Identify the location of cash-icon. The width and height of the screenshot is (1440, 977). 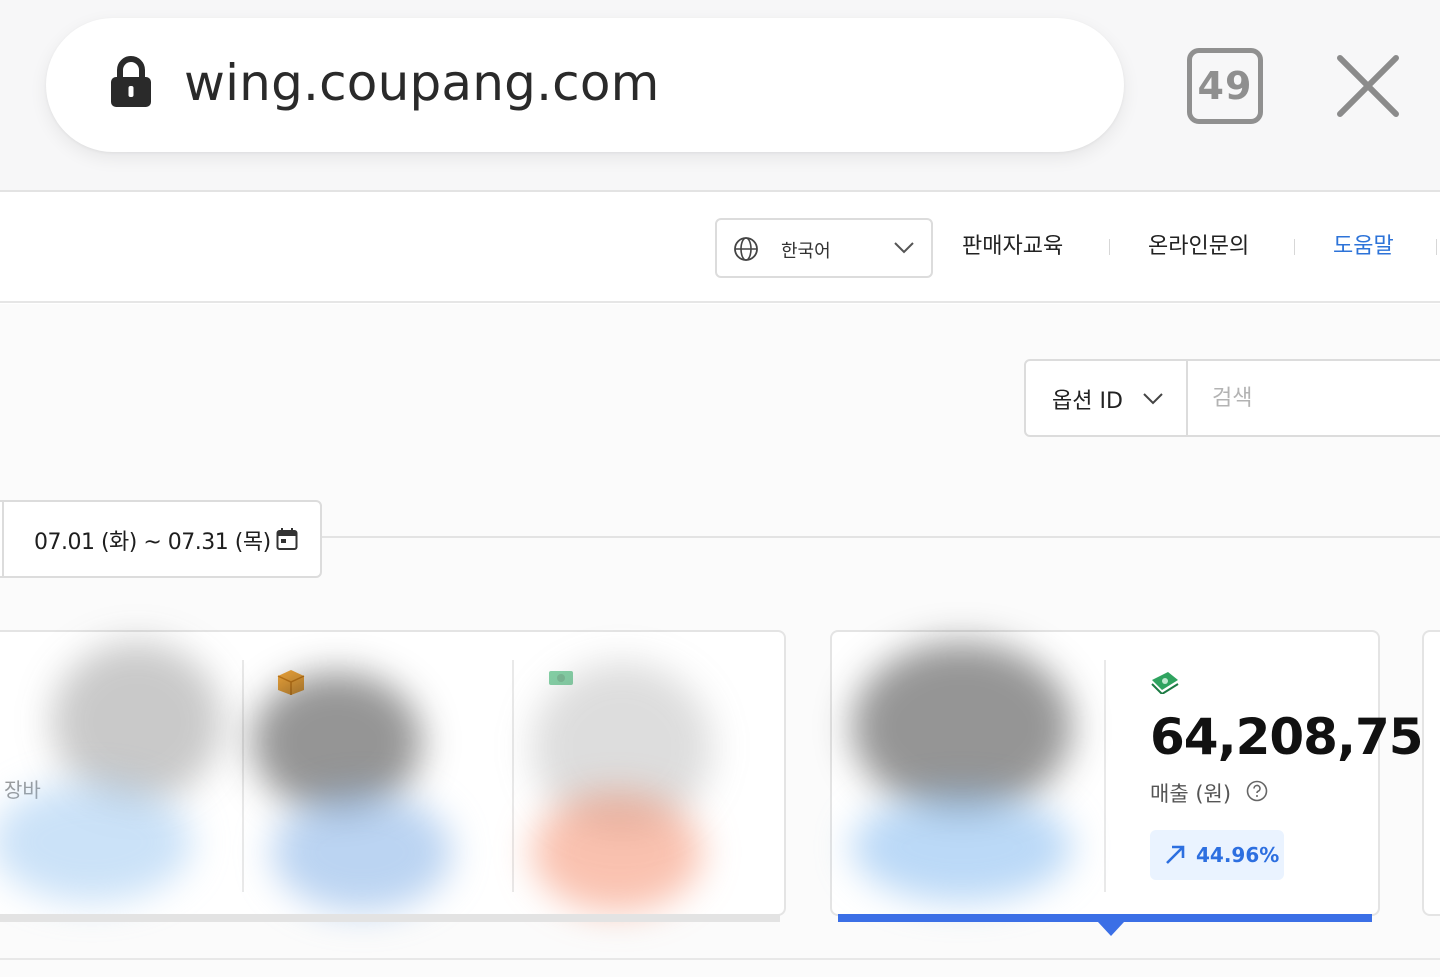
(1165, 683).